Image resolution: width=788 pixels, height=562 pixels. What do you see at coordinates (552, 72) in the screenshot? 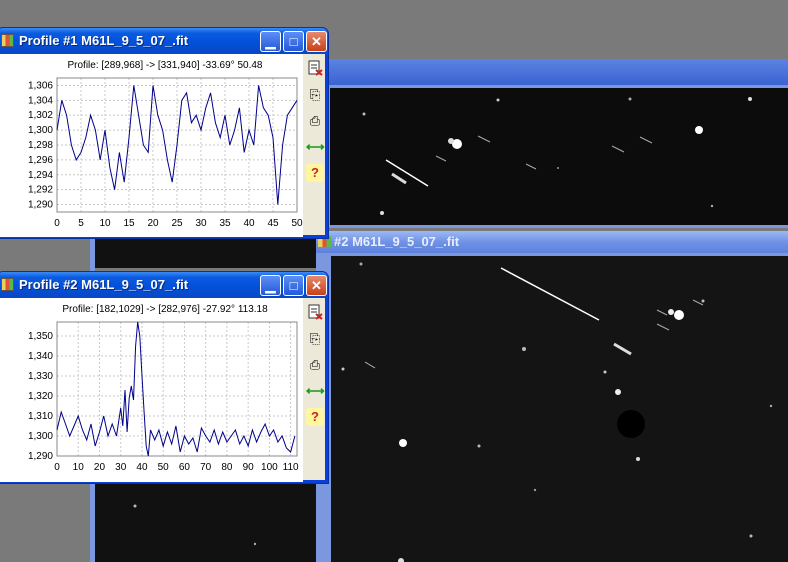
I see `image-window-1-titlebar` at bounding box center [552, 72].